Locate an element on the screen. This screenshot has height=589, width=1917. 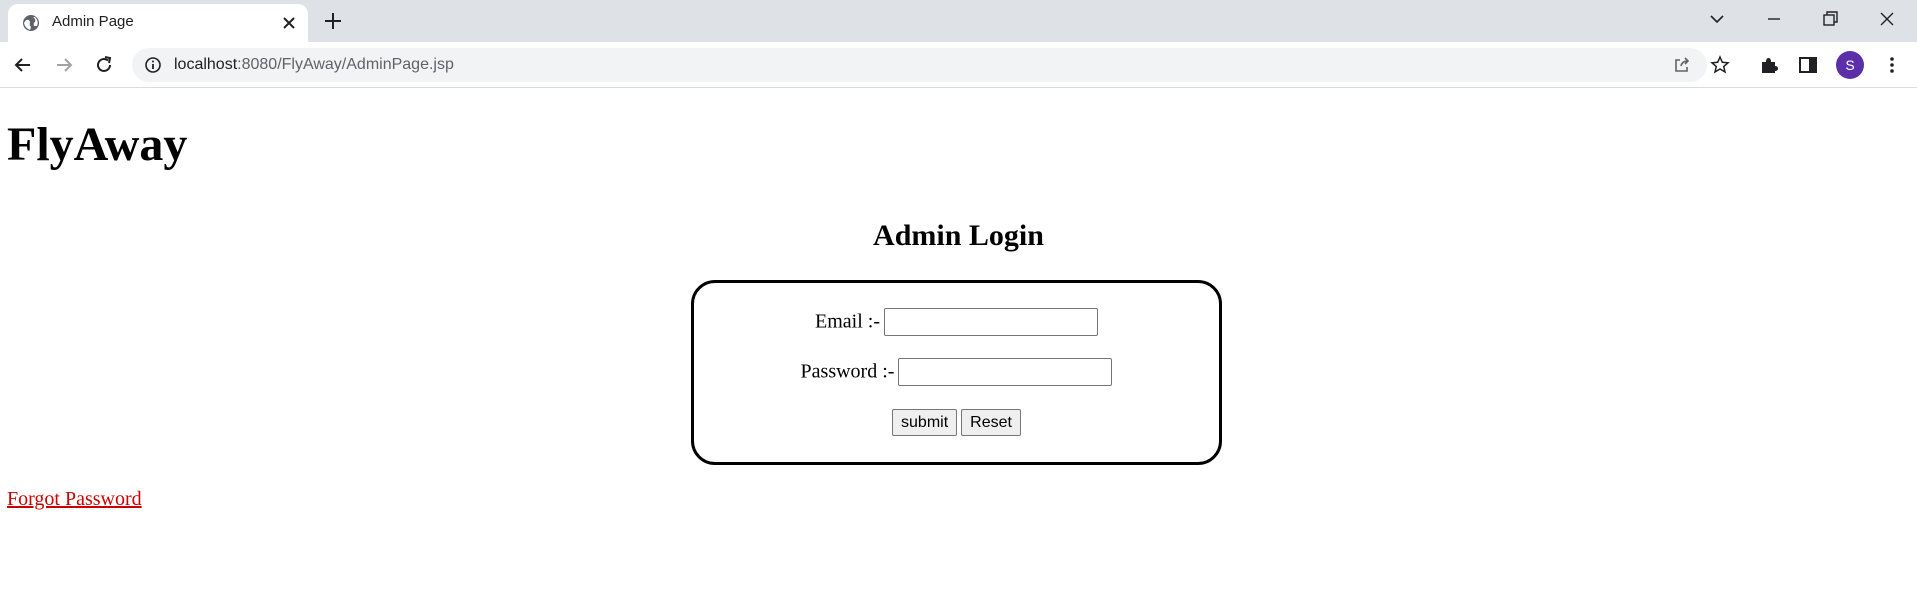
more-menu-icon is located at coordinates (1892, 65).